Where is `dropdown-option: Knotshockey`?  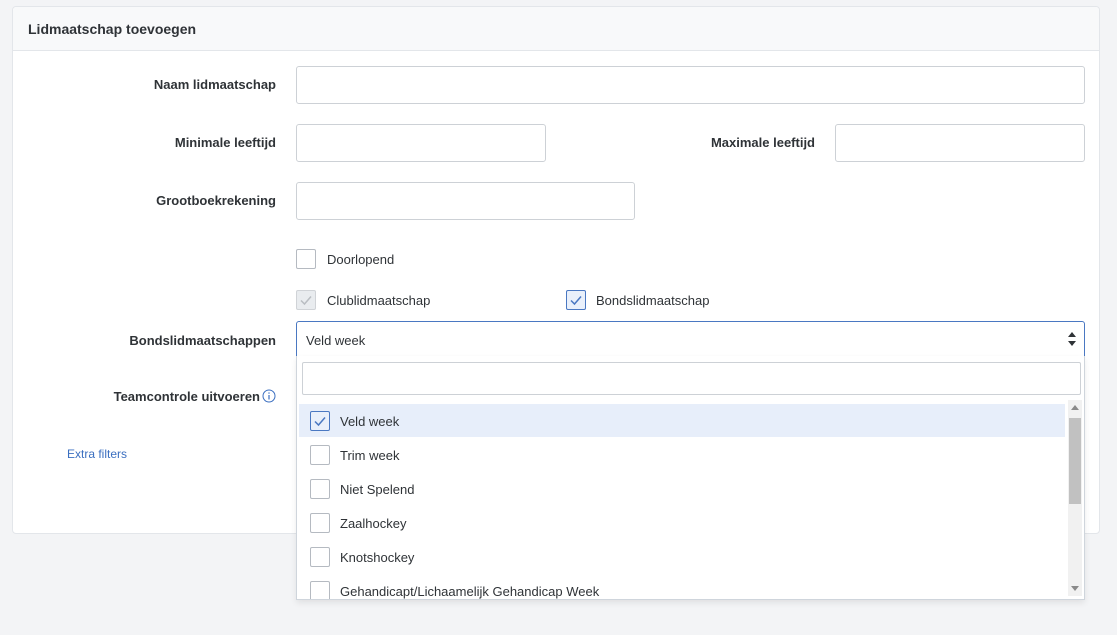
dropdown-option: Knotshockey is located at coordinates (682, 556).